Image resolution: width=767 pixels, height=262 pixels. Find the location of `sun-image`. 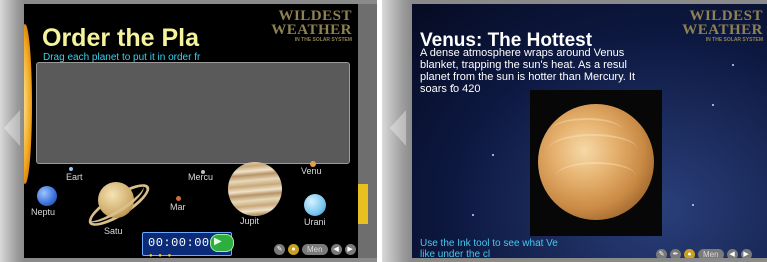

sun-image is located at coordinates (28, 104).